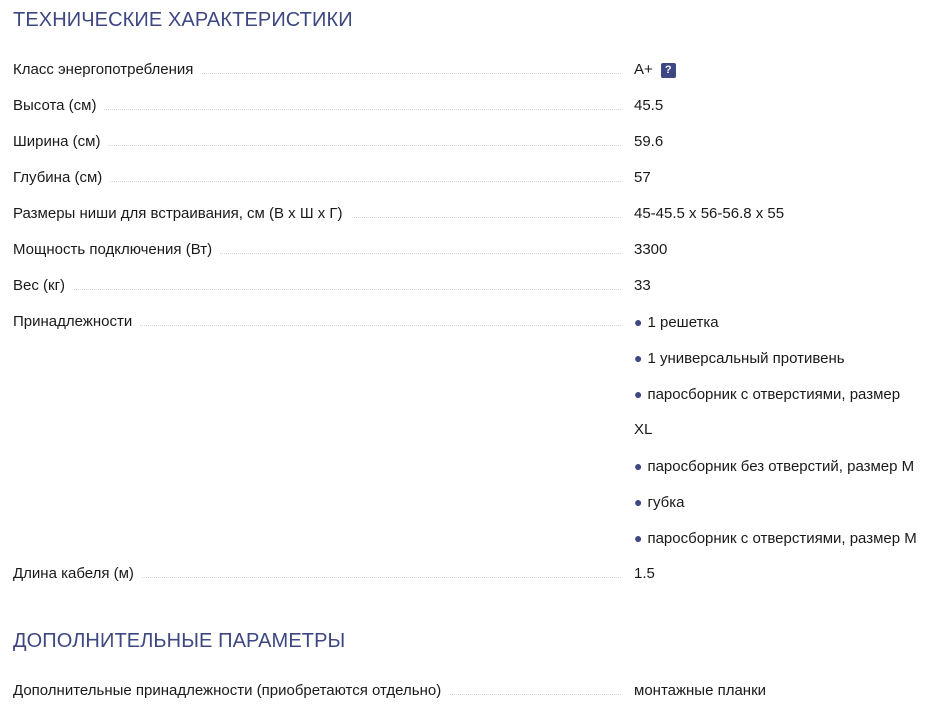  I want to click on list-item: XL, so click(789, 430).